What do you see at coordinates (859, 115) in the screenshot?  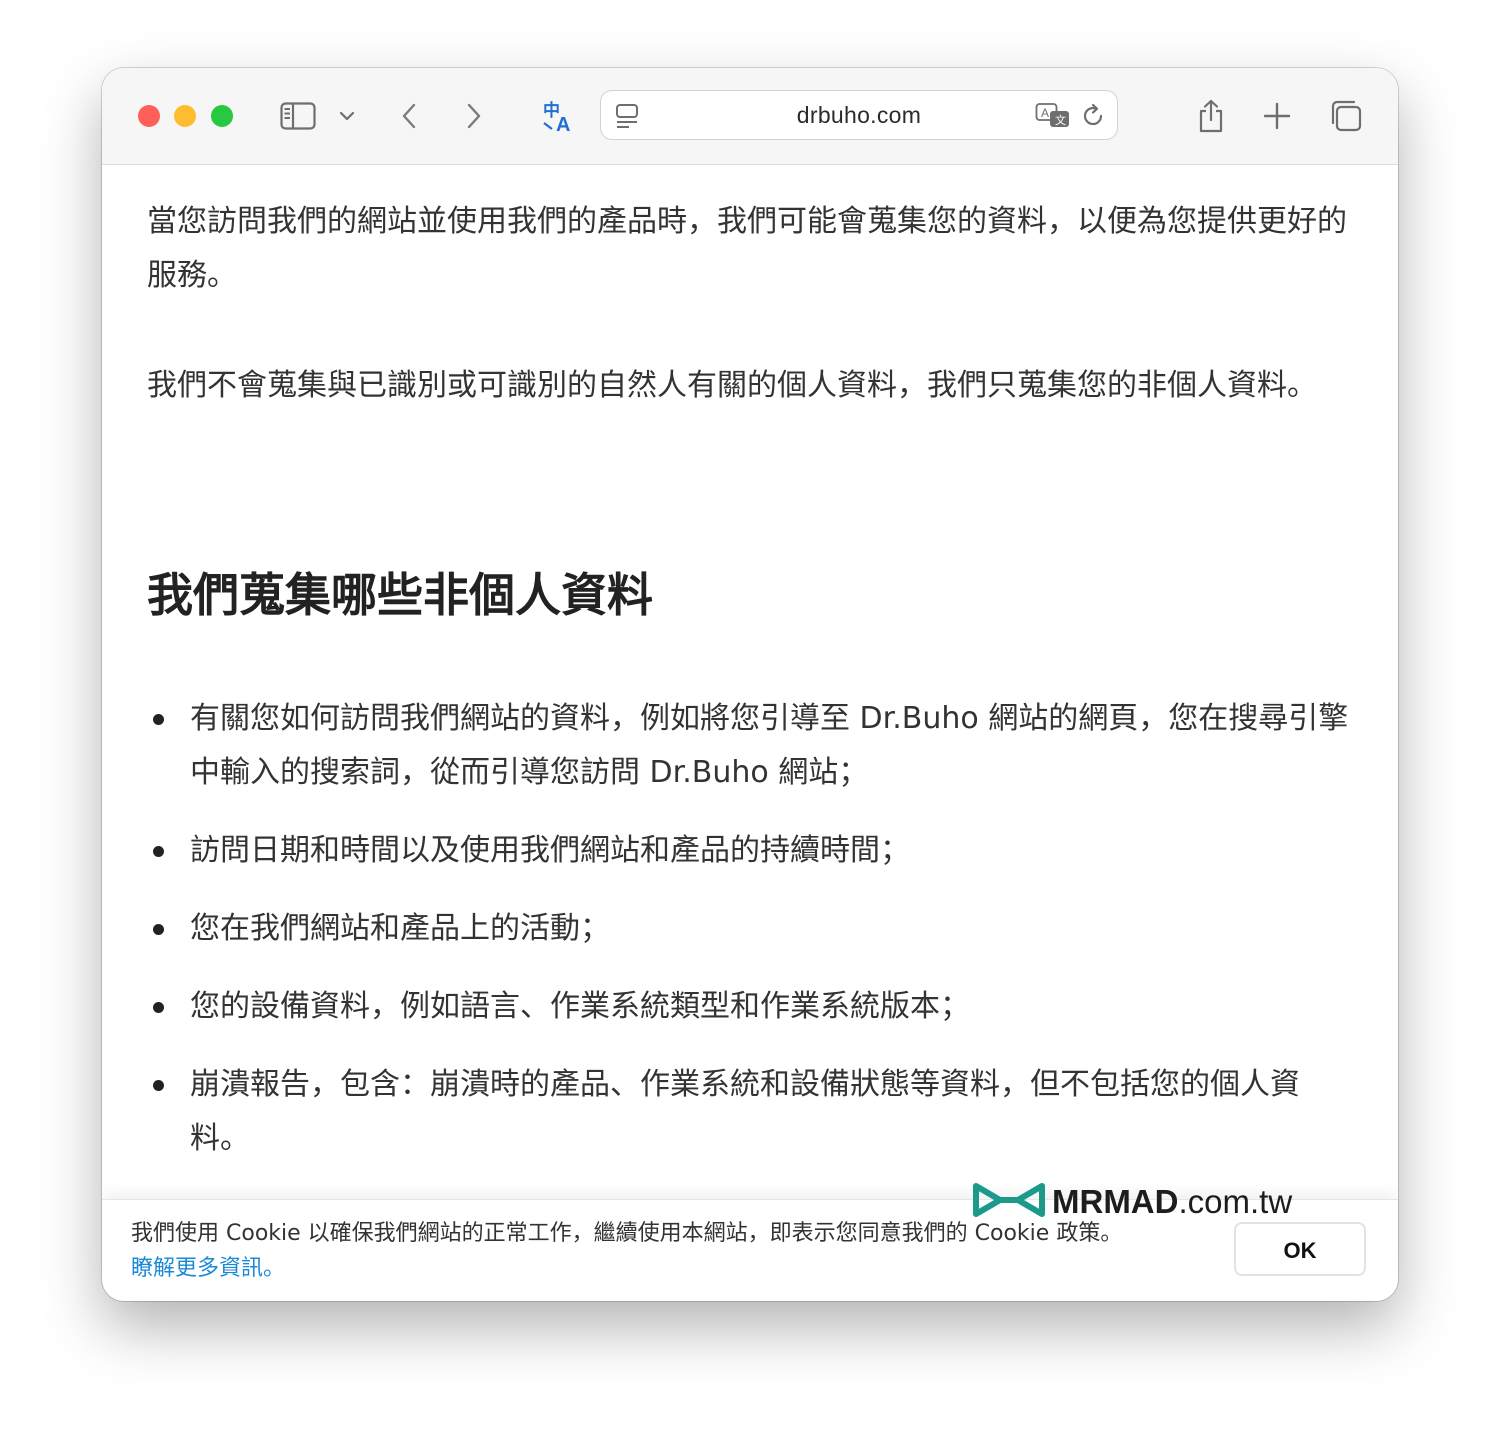 I see `address-bar: drbuho.com A文` at bounding box center [859, 115].